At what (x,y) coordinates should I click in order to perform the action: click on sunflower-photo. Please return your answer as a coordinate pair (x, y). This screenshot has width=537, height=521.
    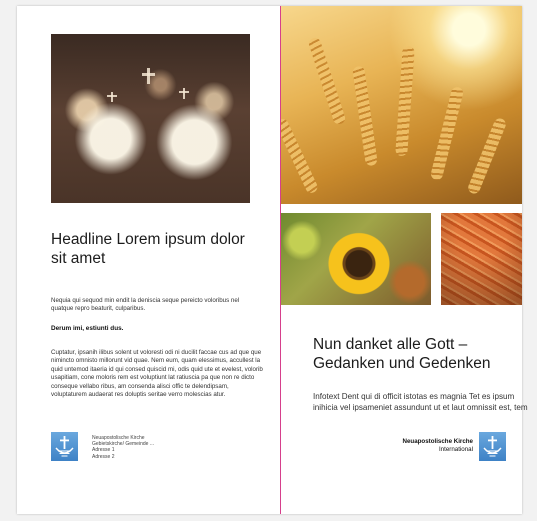
    Looking at the image, I should click on (356, 259).